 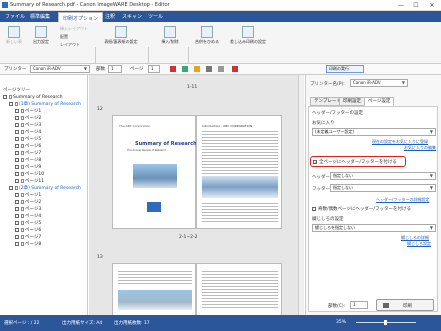 I want to click on delete-icon, so click(x=235, y=69).